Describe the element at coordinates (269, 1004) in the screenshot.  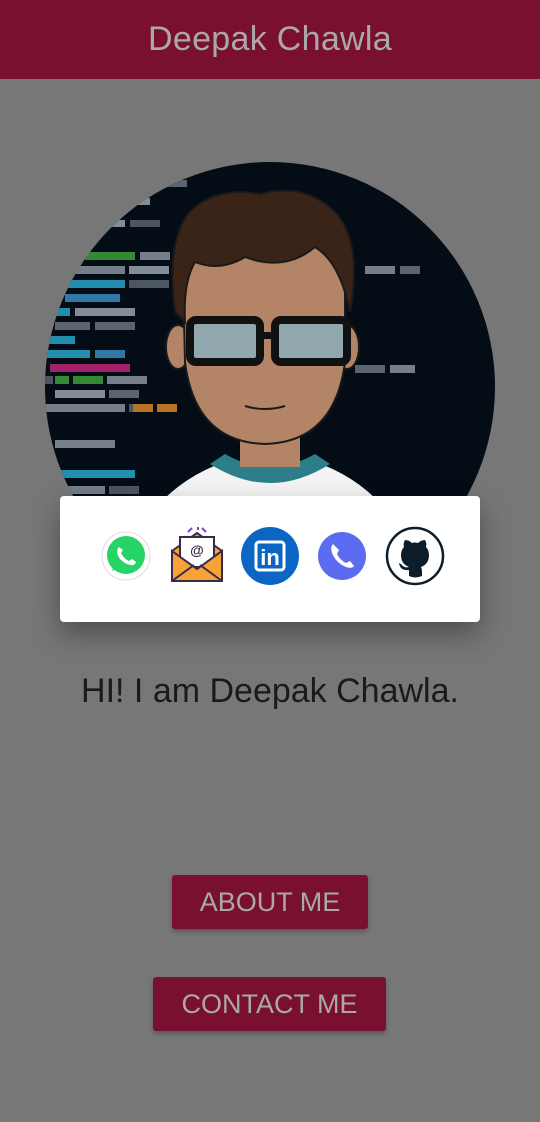
I see `contact-me-button: CONTACT ME` at that location.